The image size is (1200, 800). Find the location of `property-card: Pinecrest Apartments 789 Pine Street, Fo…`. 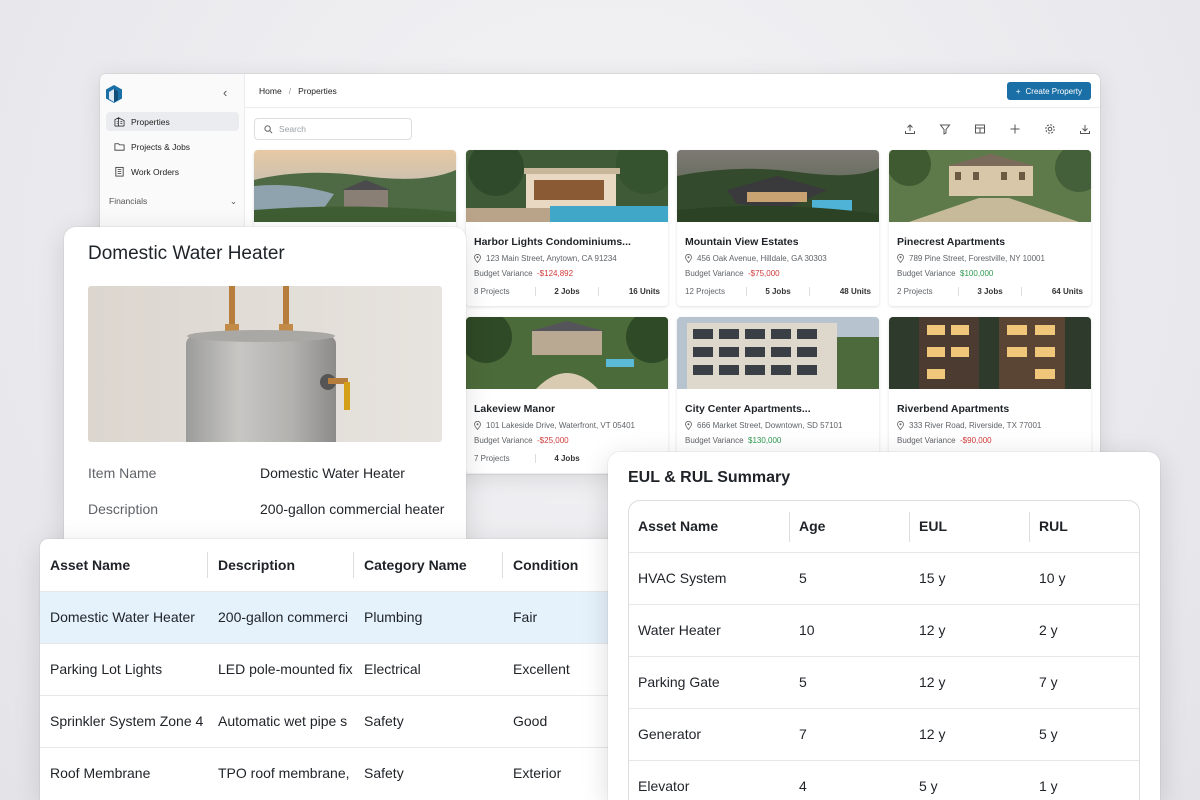

property-card: Pinecrest Apartments 789 Pine Street, Fo… is located at coordinates (990, 228).